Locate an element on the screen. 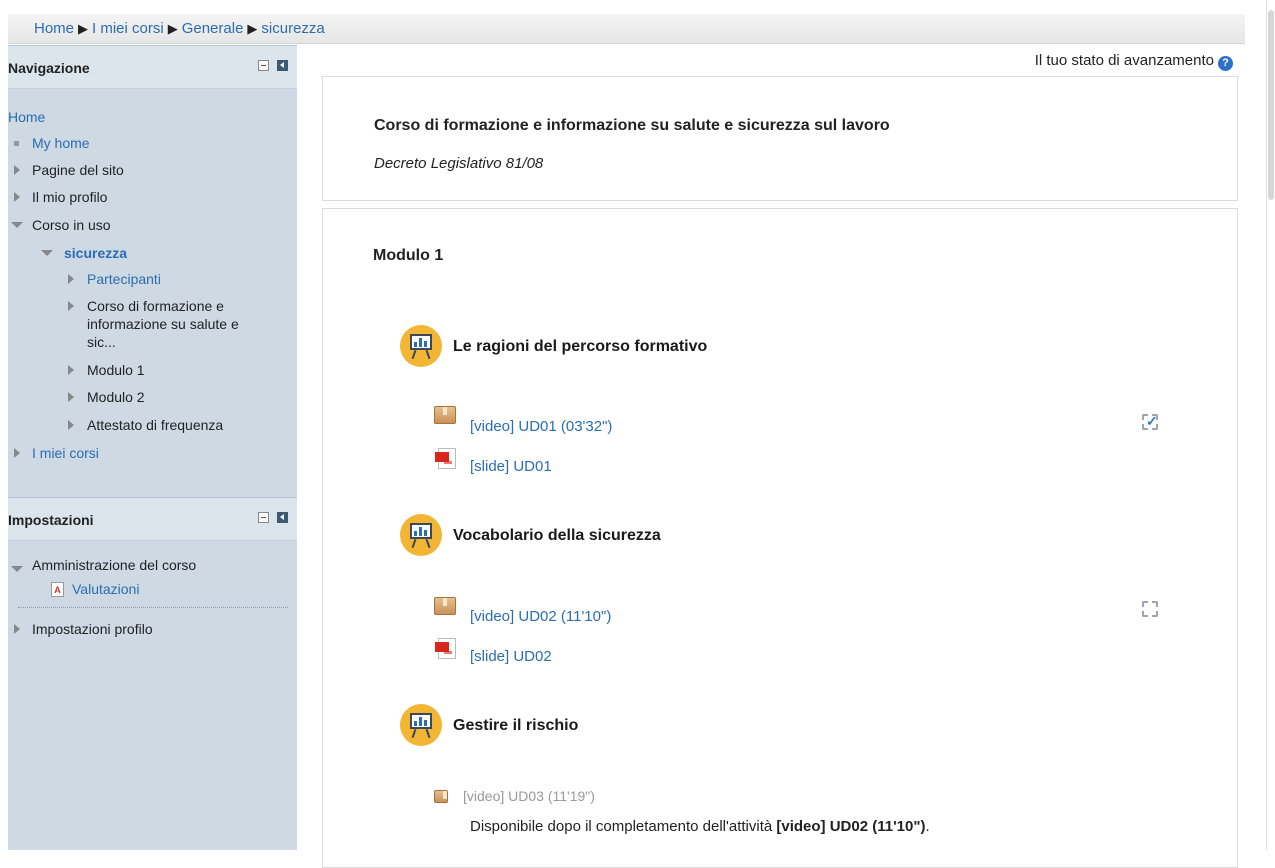 The width and height of the screenshot is (1275, 868). nav-home: Home is located at coordinates (26, 117).